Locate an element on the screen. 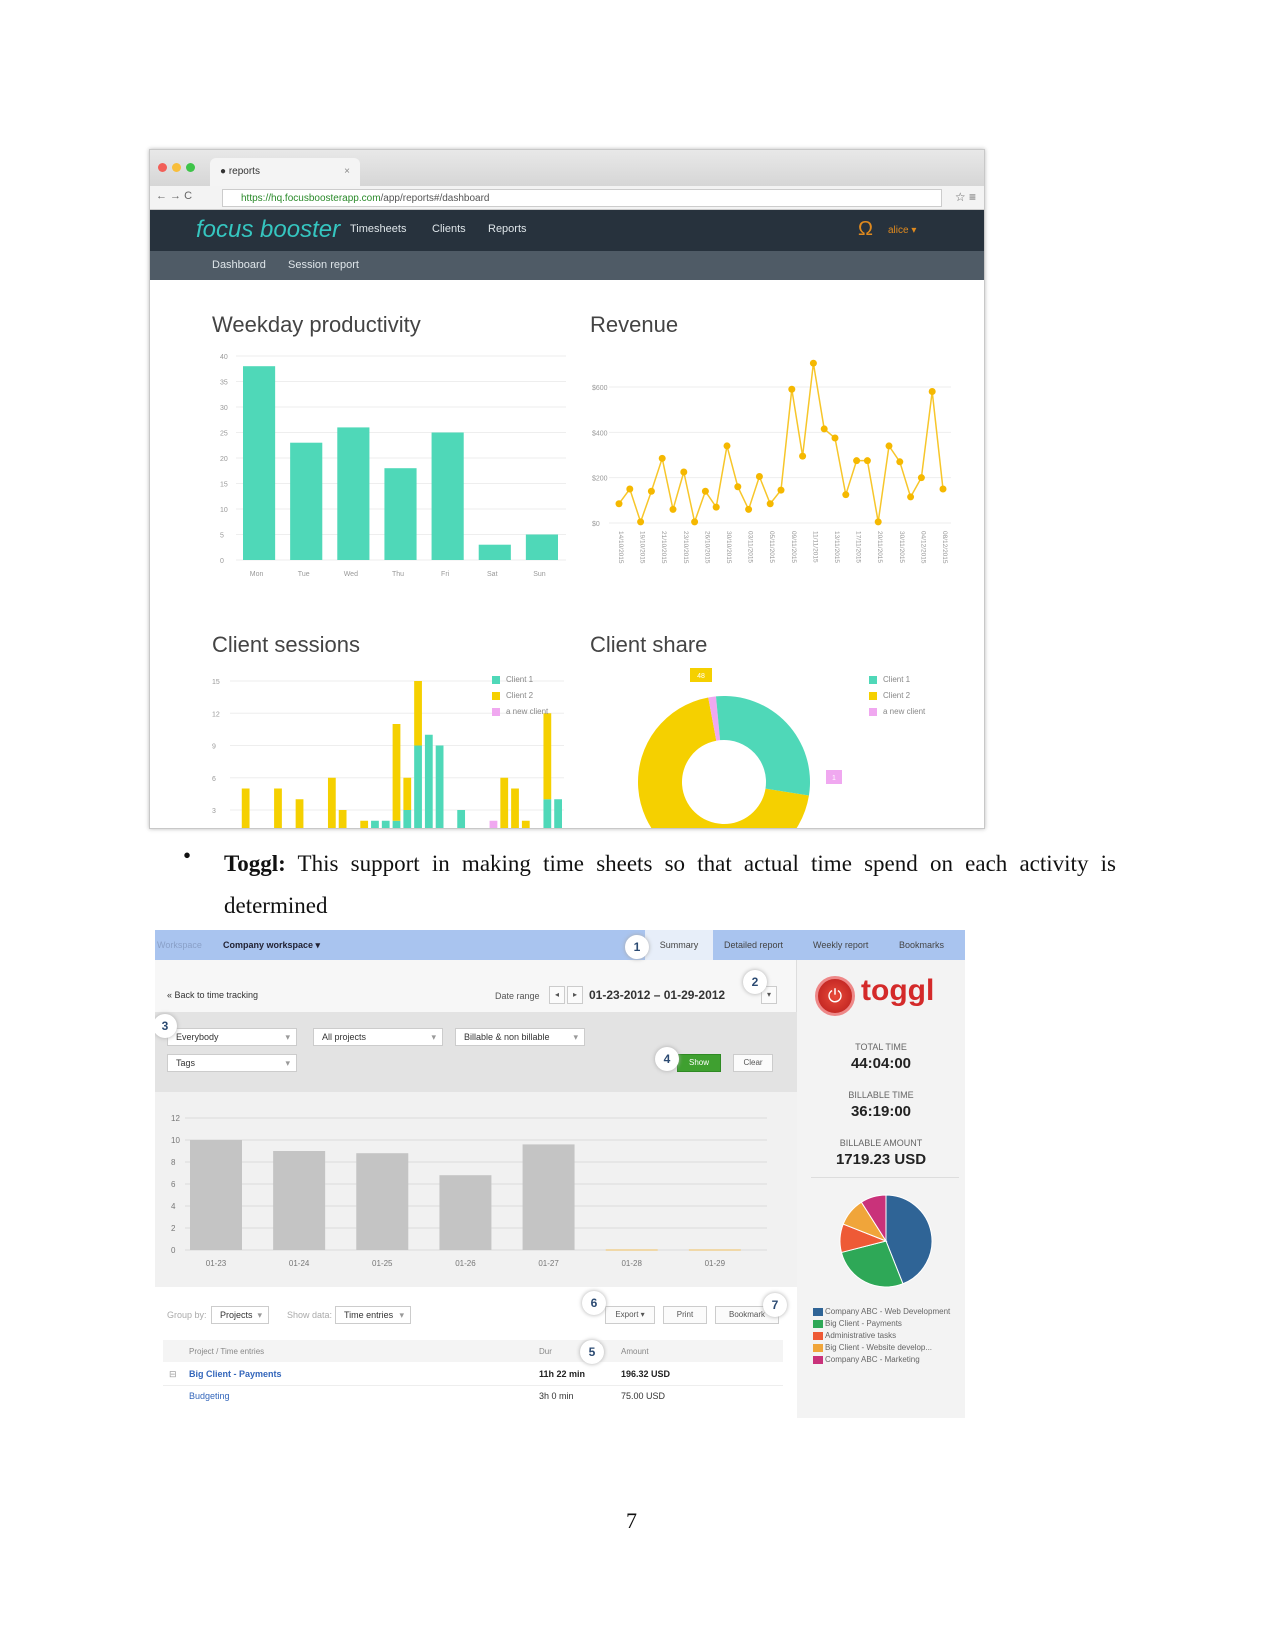  y-tick-label: $200 is located at coordinates (600, 479).